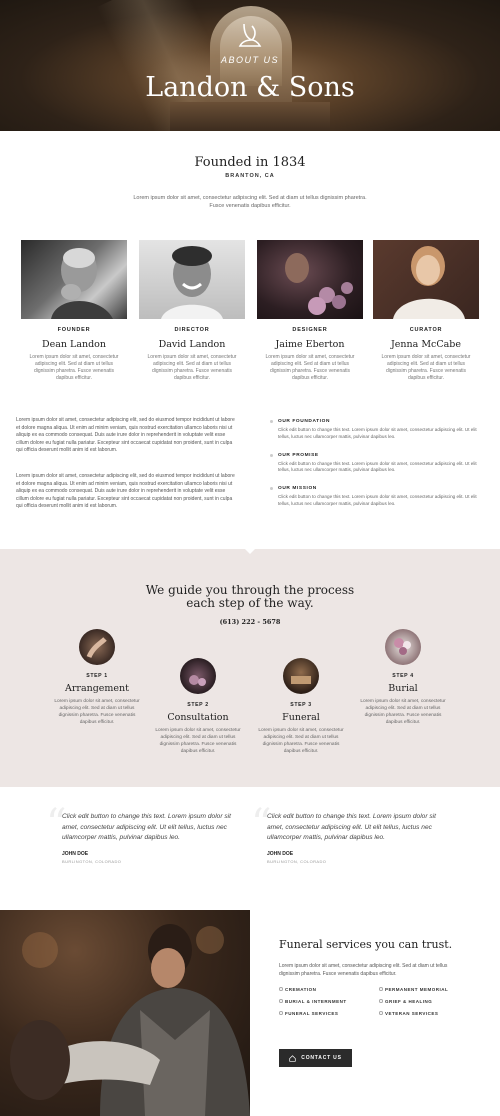 Image resolution: width=500 pixels, height=1116 pixels. I want to click on member-role: FOUNDER, so click(74, 330).